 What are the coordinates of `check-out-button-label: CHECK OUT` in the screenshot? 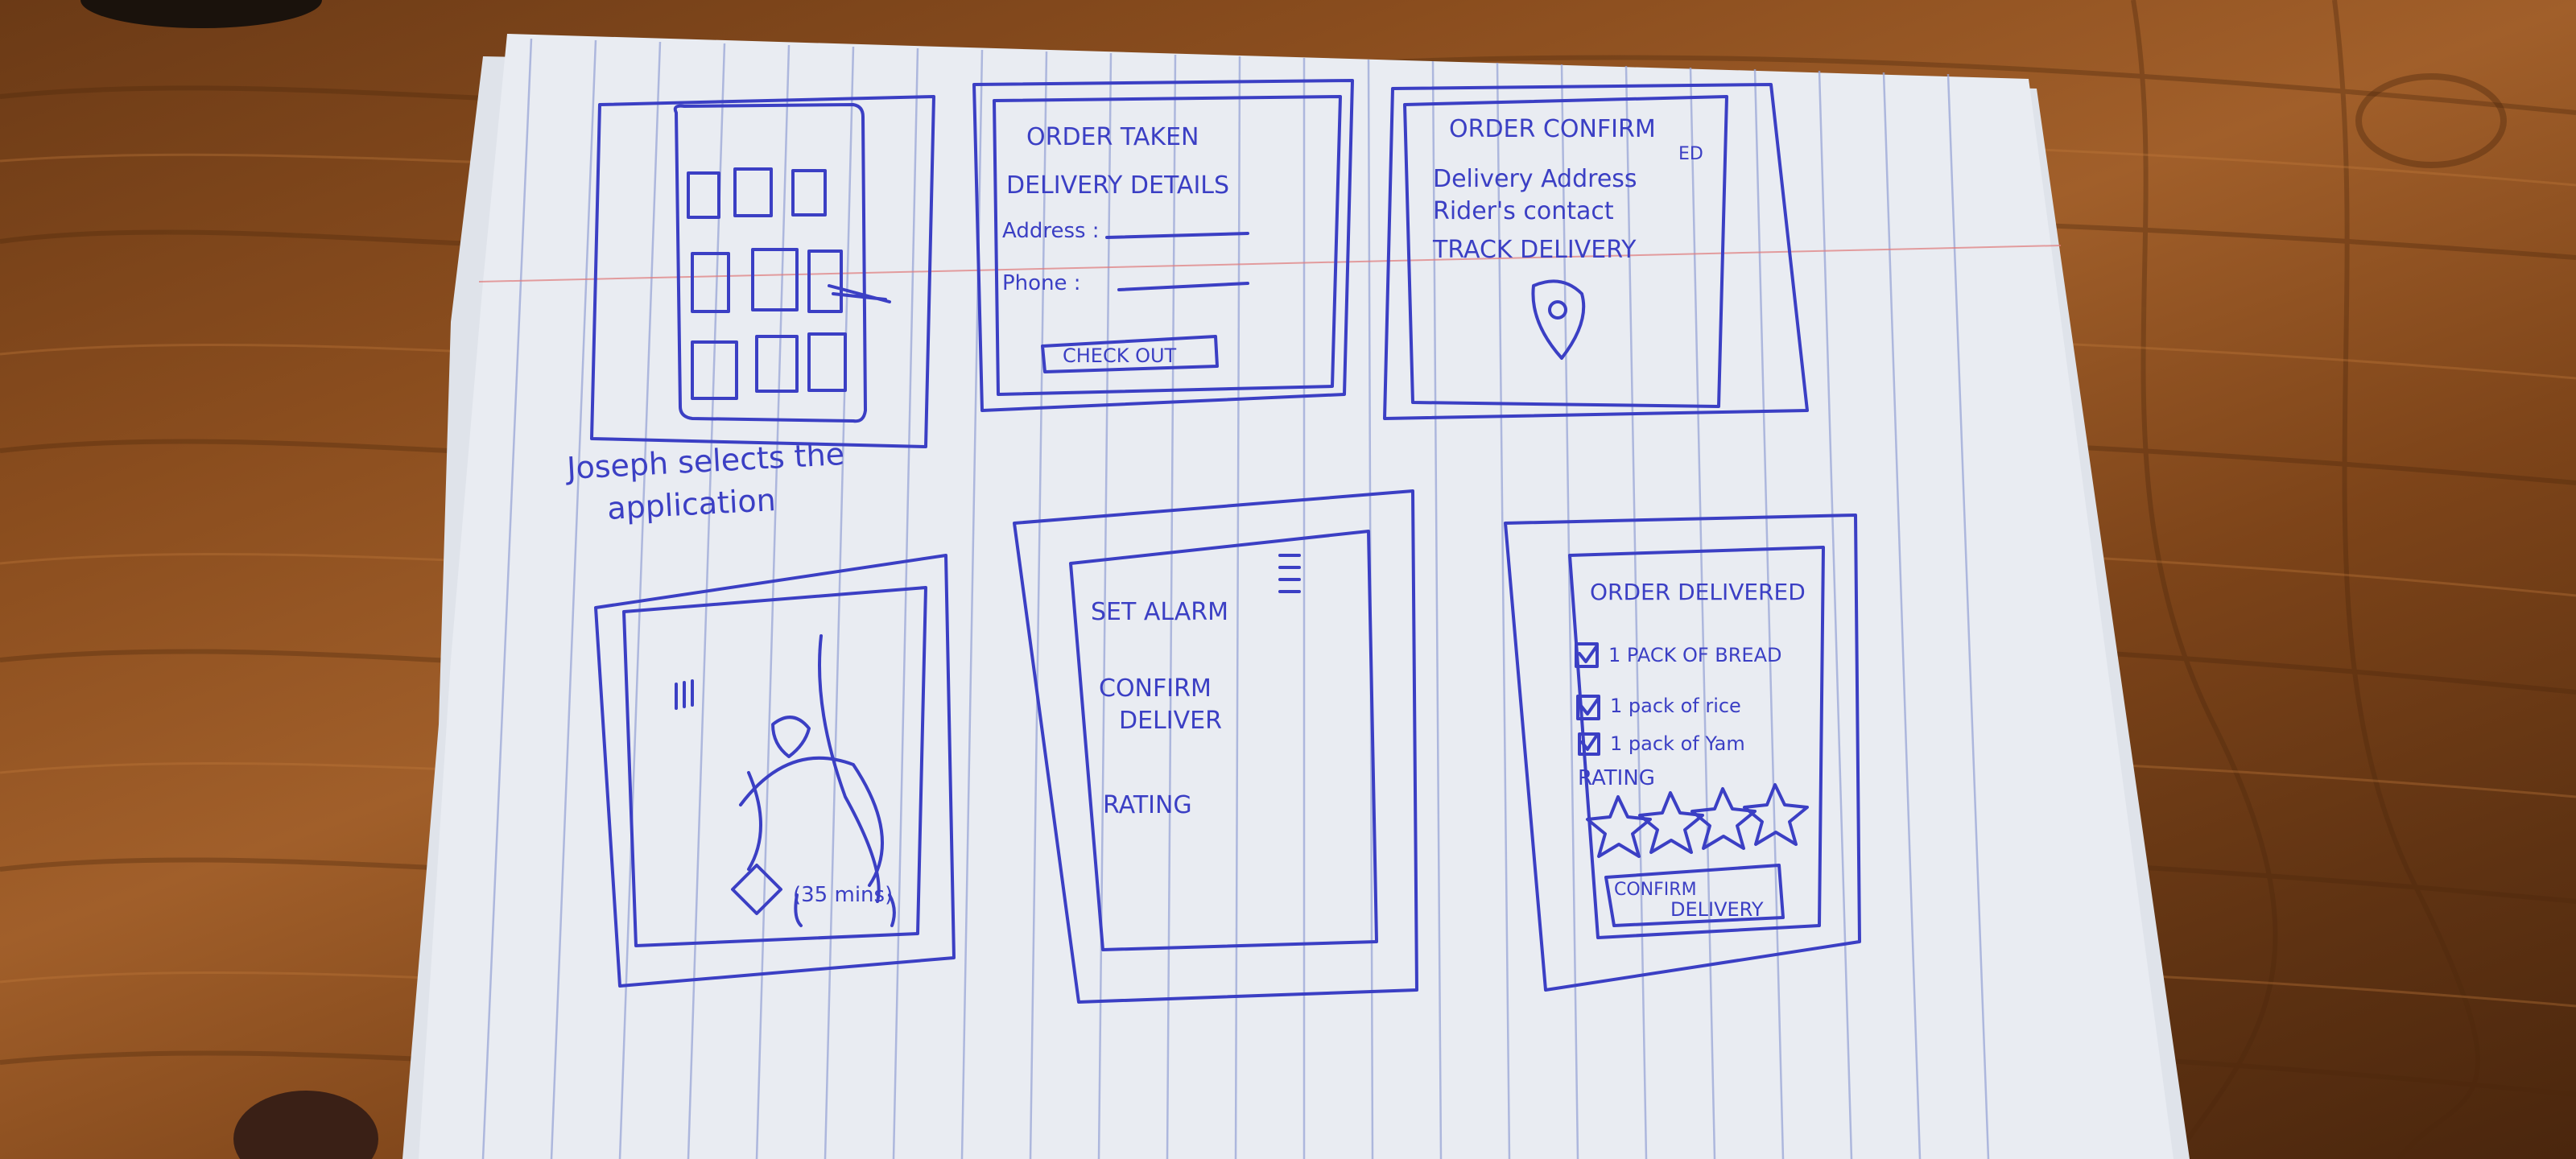 It's located at (1120, 355).